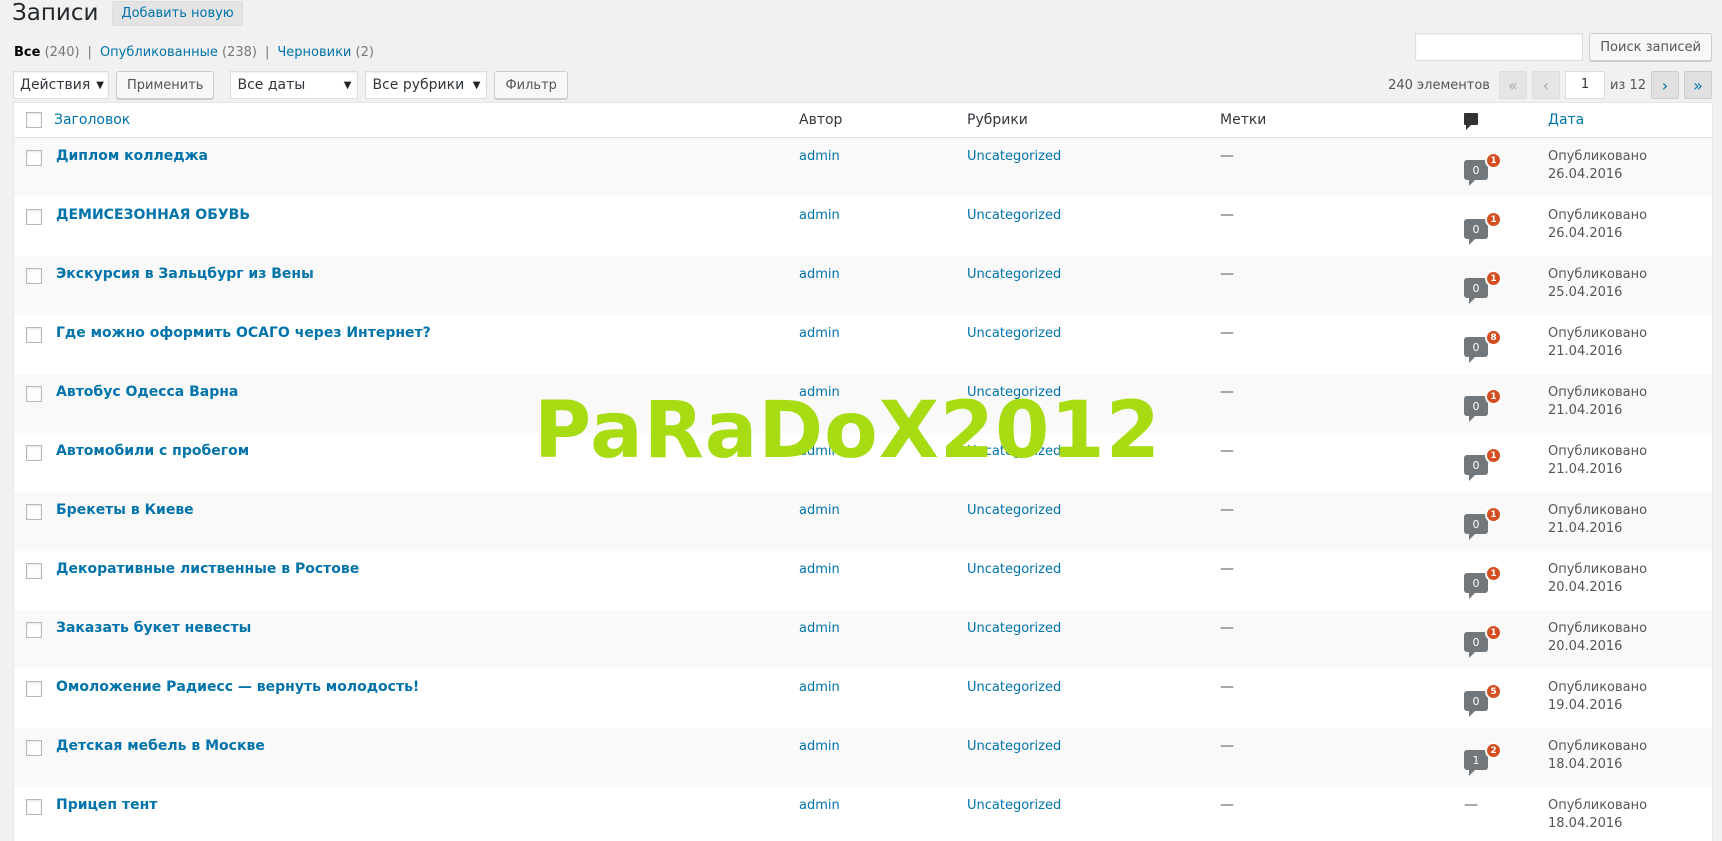 This screenshot has width=1722, height=841. What do you see at coordinates (47, 52) in the screenshot?
I see `filter-all: Все (240)` at bounding box center [47, 52].